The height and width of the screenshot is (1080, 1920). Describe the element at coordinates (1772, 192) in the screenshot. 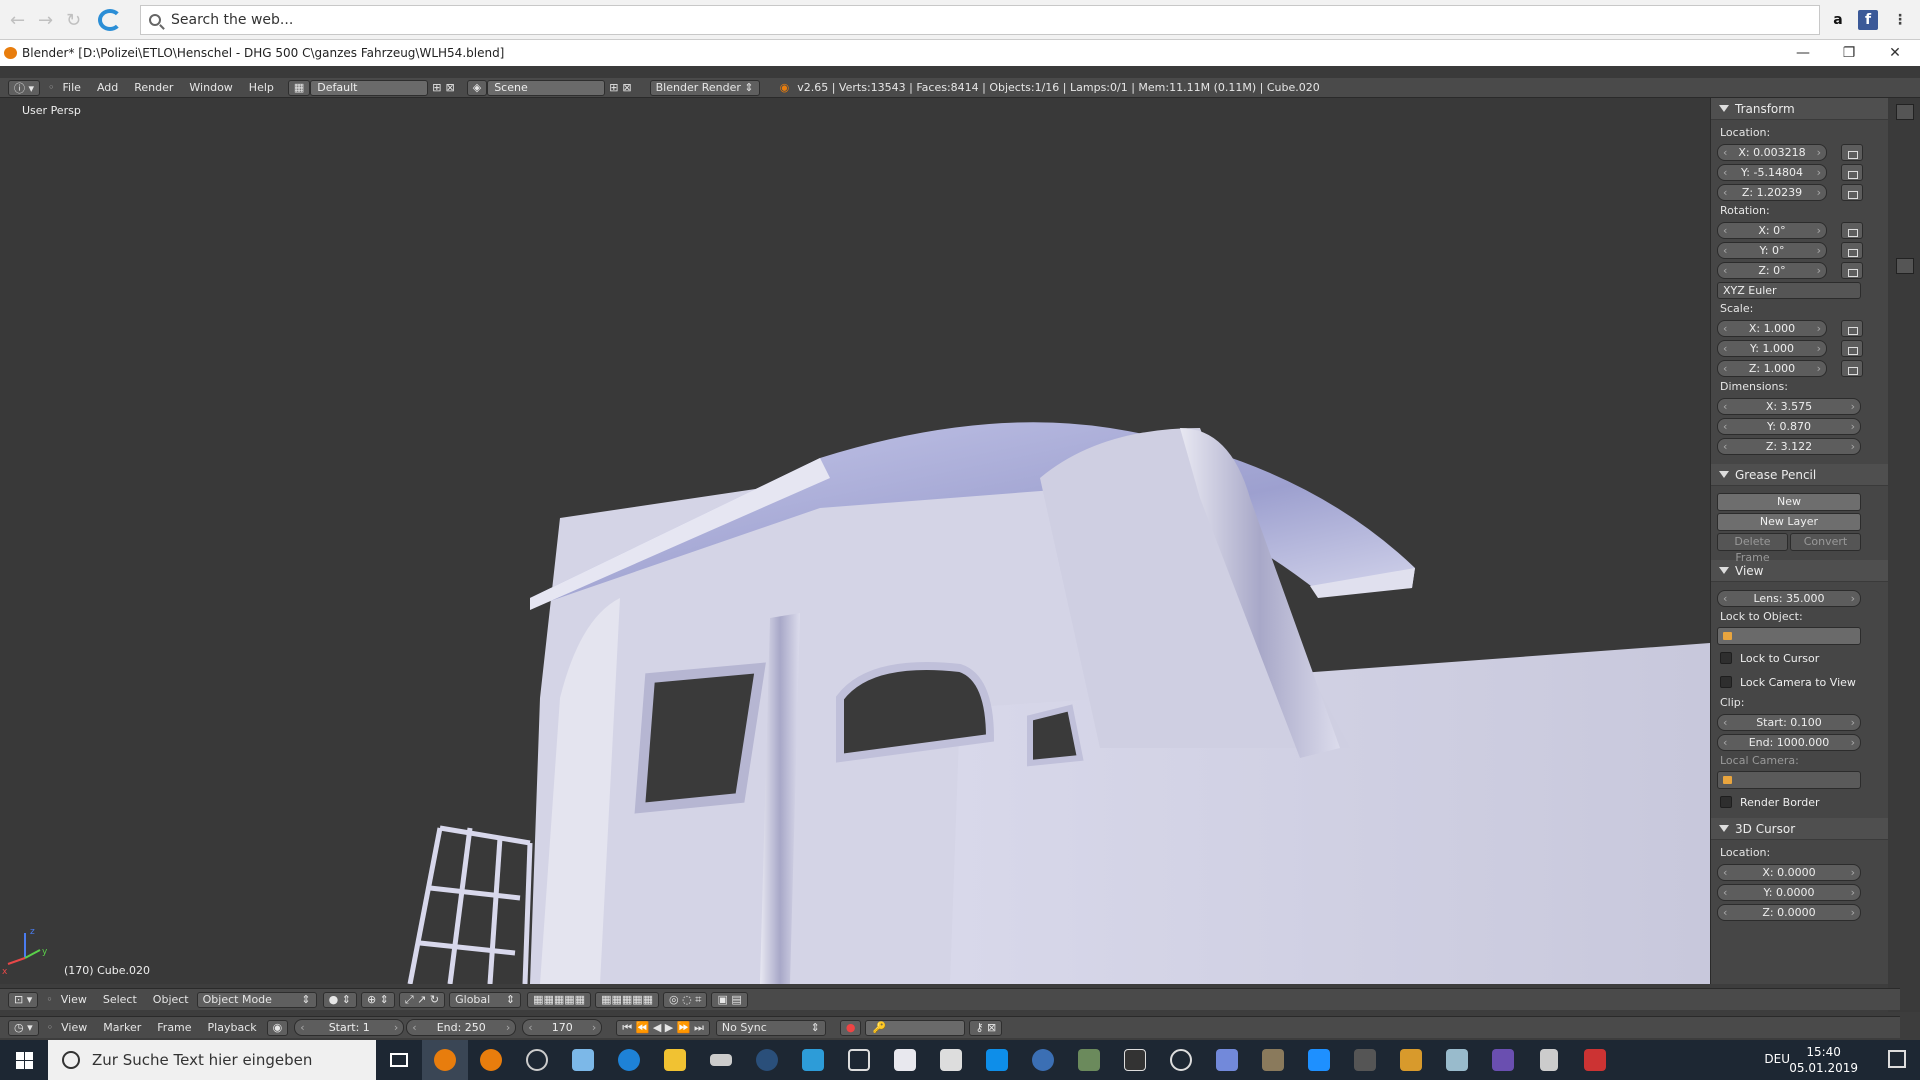

I see `location-z-field: Z: 1.20239` at that location.